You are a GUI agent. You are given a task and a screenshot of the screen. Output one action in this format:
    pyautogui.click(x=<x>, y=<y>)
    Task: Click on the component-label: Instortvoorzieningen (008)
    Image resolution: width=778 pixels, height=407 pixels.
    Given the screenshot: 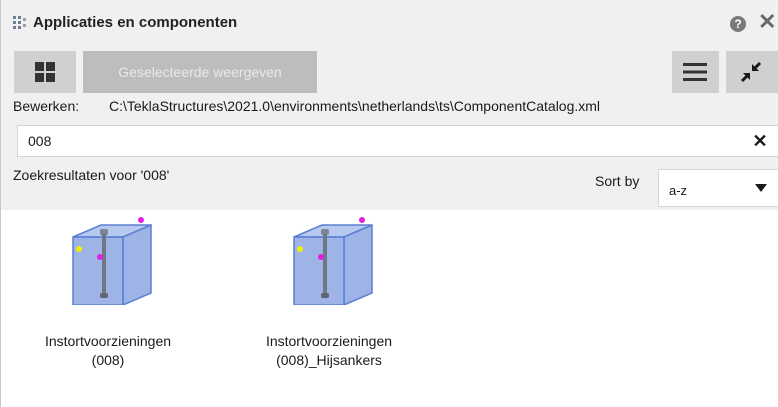 What is the action you would take?
    pyautogui.click(x=108, y=351)
    